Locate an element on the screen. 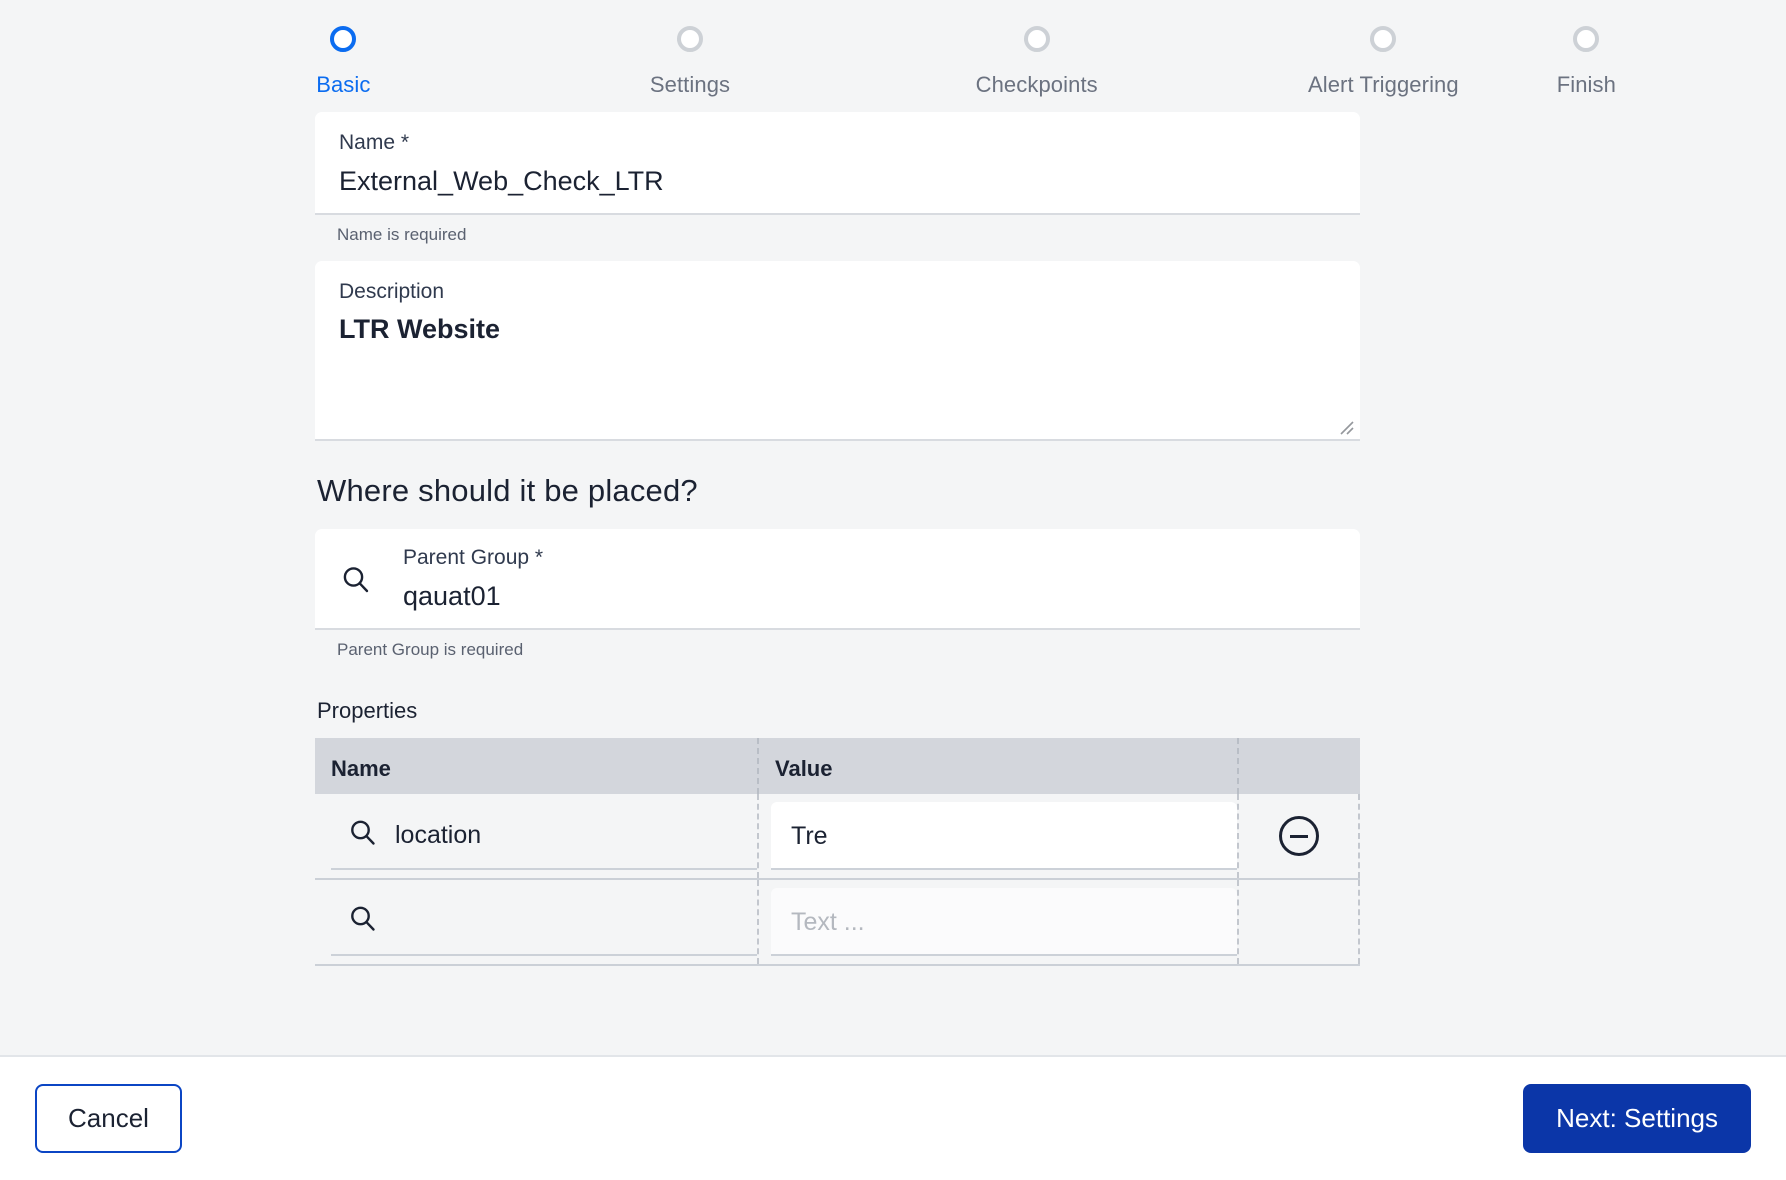  stepper-dot-wrap-alert-triggering is located at coordinates (1383, 39).